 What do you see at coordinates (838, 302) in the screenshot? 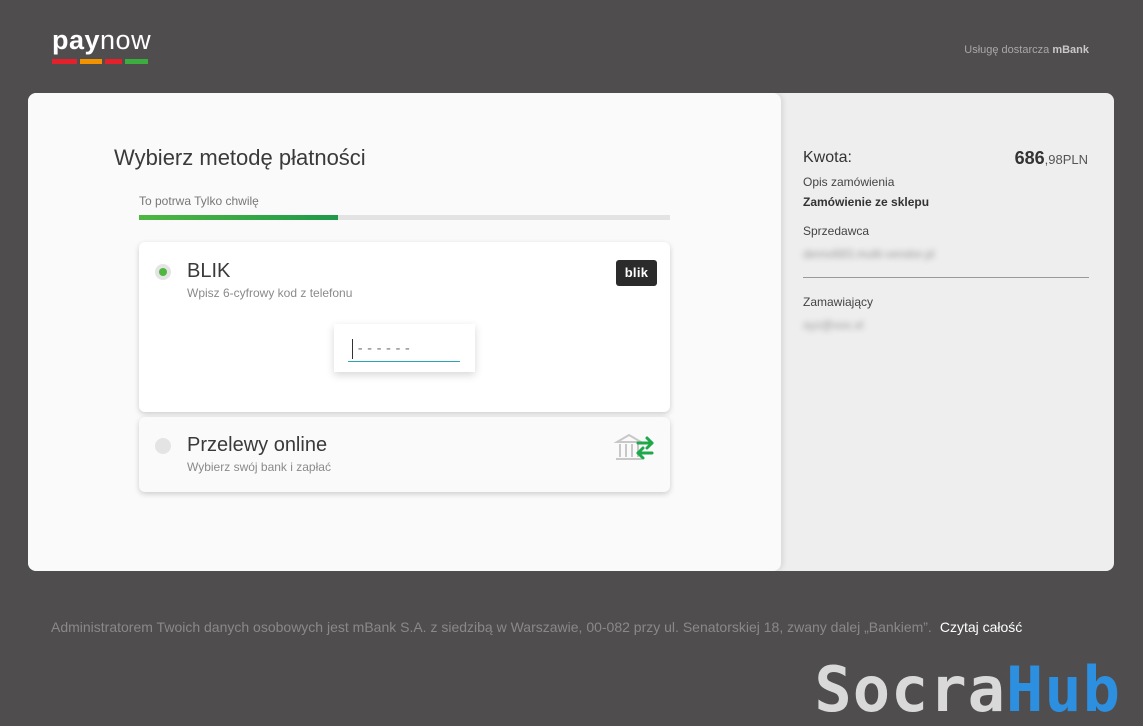
I see `buyer-label: Zamawiający` at bounding box center [838, 302].